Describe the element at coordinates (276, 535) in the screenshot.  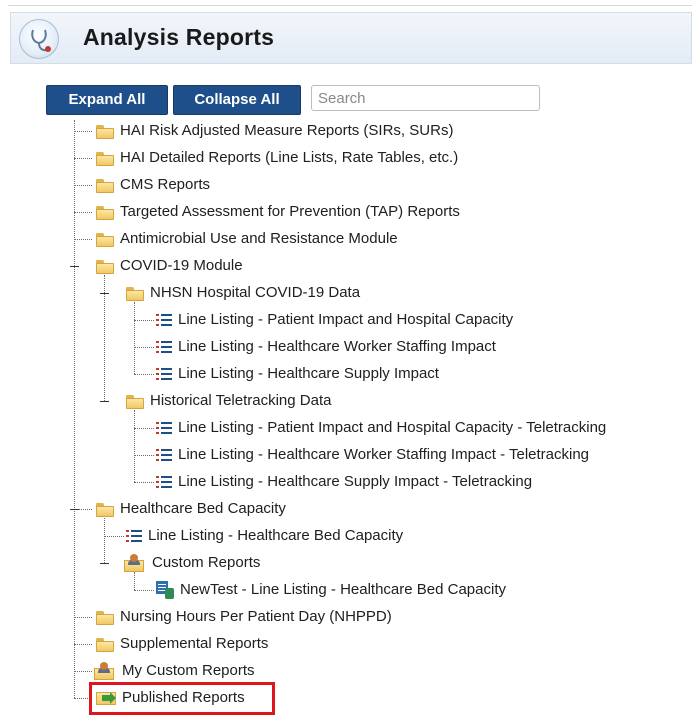
I see `tree-item-label: Line Listing - Healthcare Bed Capacity` at that location.